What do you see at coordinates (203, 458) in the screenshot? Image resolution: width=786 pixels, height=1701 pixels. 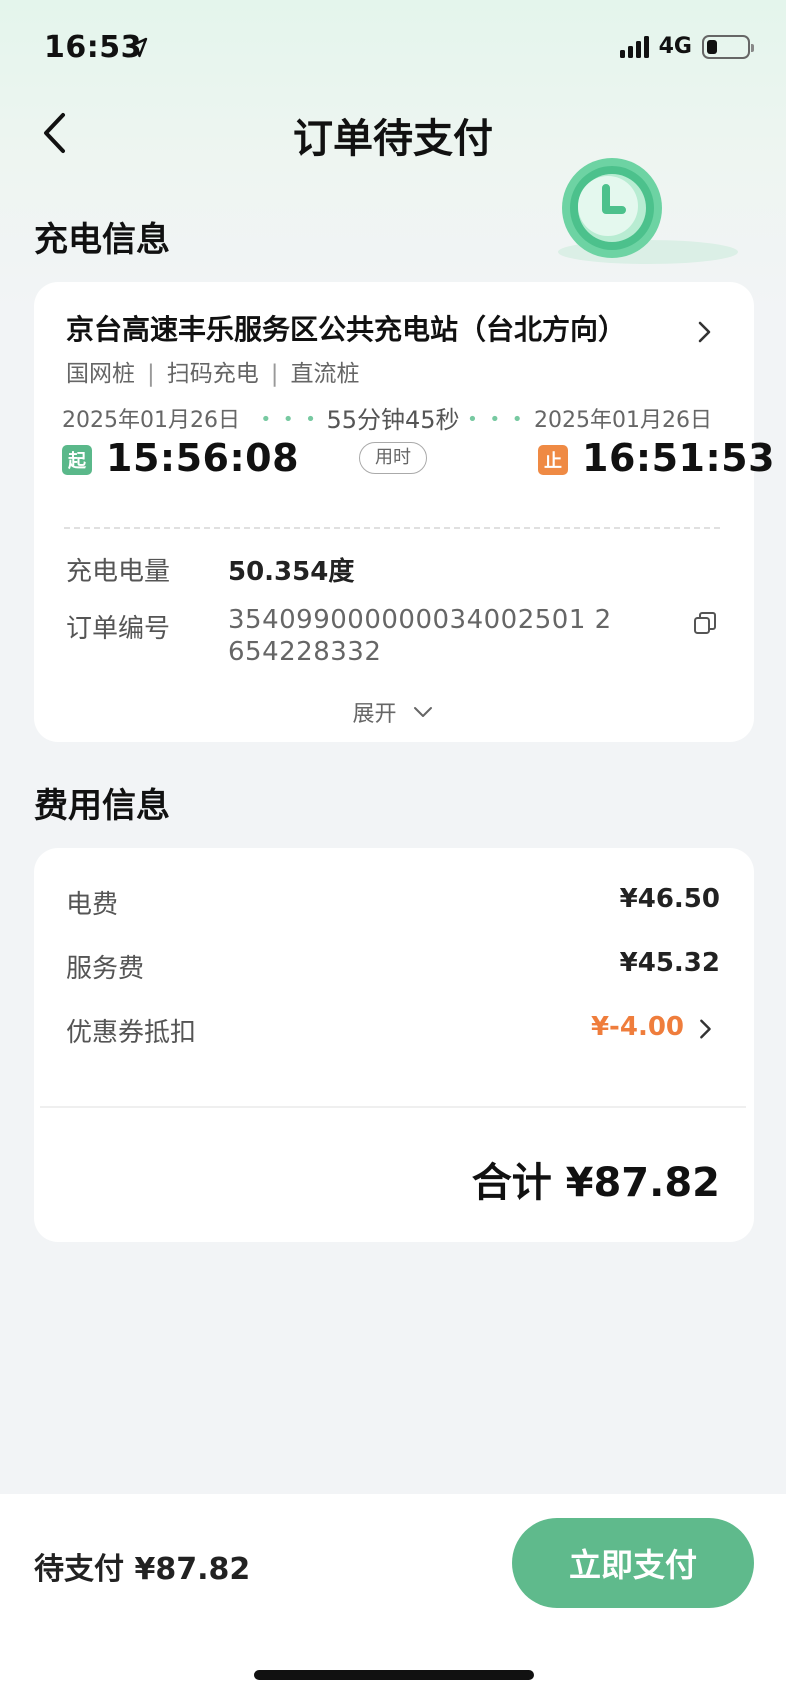 I see `start-time: 15:56:08` at bounding box center [203, 458].